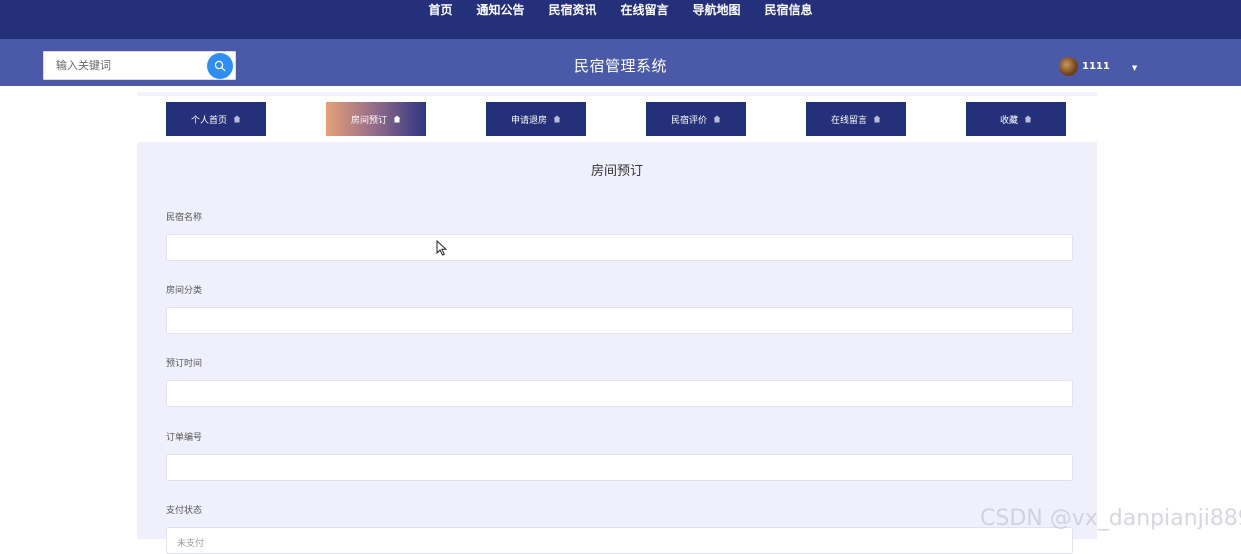 The image size is (1241, 554). I want to click on tab-favorites: 收藏, so click(1016, 119).